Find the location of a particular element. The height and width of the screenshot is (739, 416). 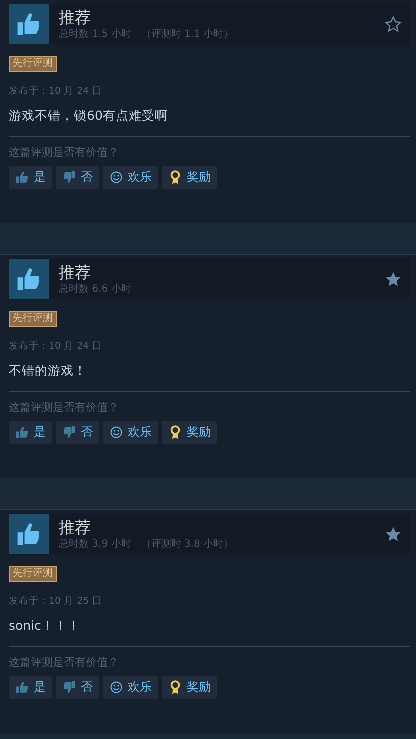

review-text: 不错的游戏！ is located at coordinates (48, 371).